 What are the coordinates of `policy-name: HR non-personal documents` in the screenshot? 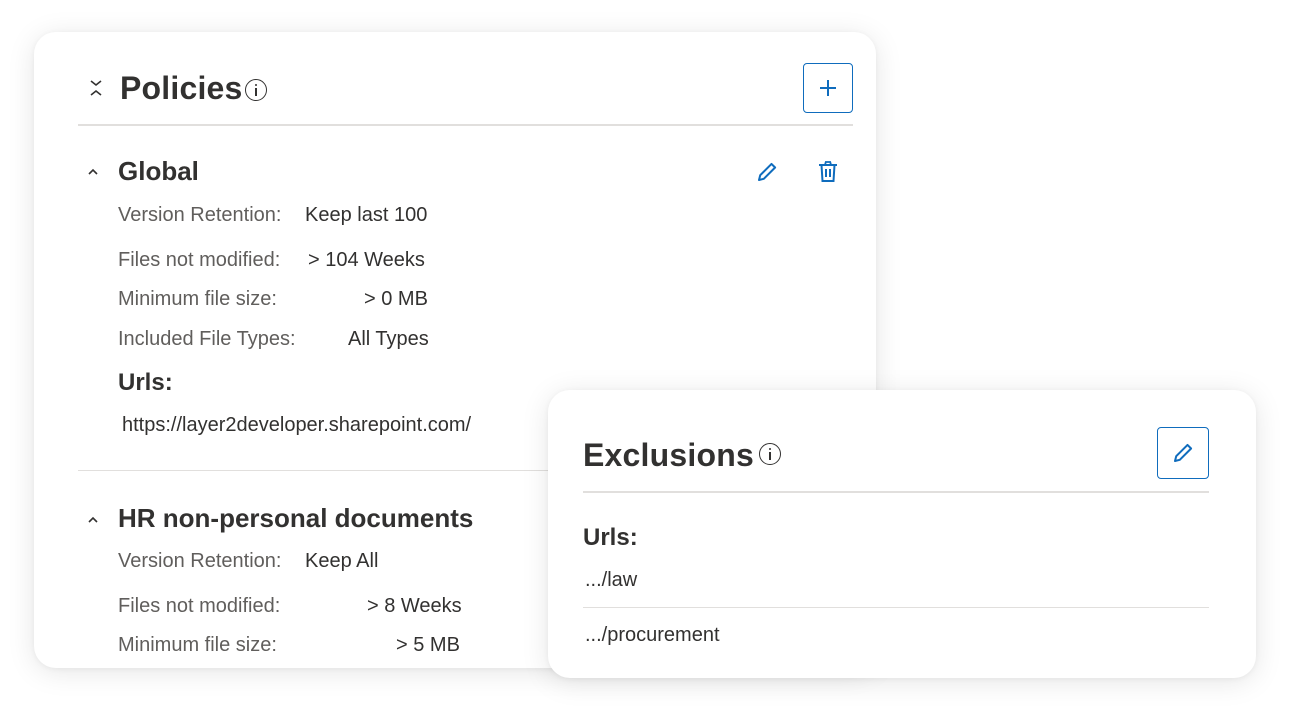 It's located at (296, 518).